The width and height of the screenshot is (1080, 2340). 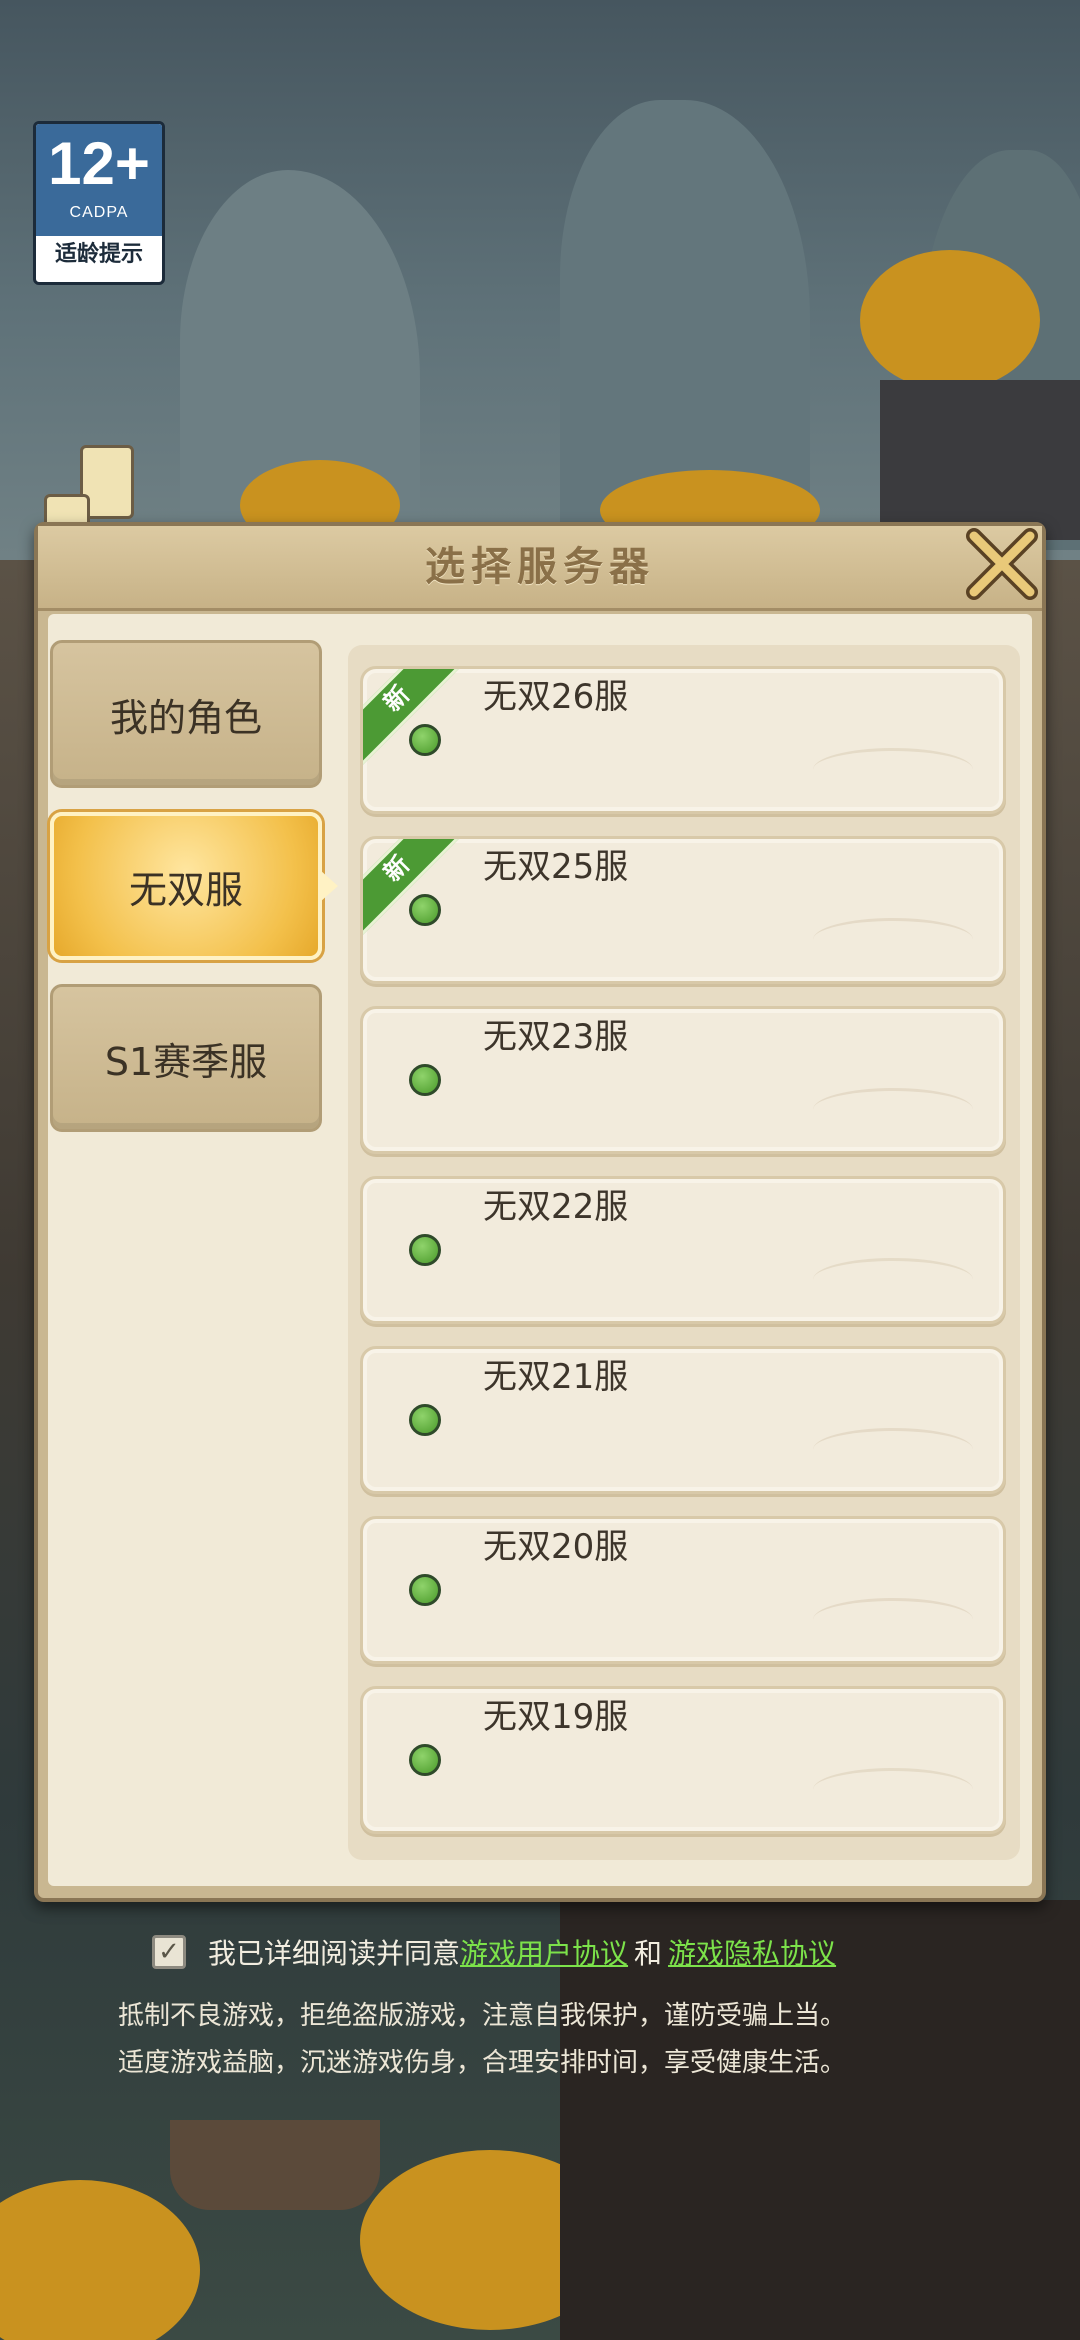 What do you see at coordinates (950, 320) in the screenshot?
I see `tree` at bounding box center [950, 320].